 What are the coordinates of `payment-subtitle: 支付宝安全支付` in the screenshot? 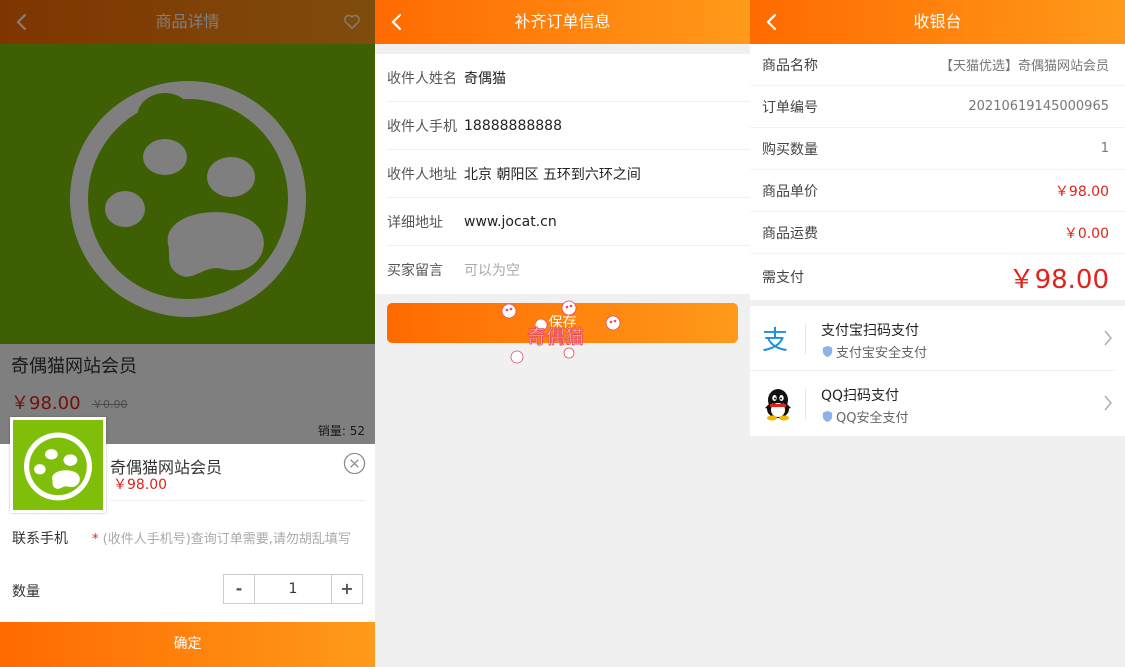 It's located at (874, 351).